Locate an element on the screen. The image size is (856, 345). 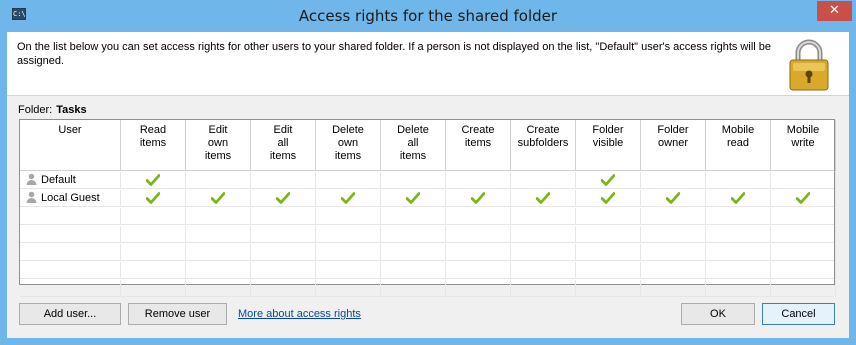
column-header-read-items: Read items is located at coordinates (153, 145).